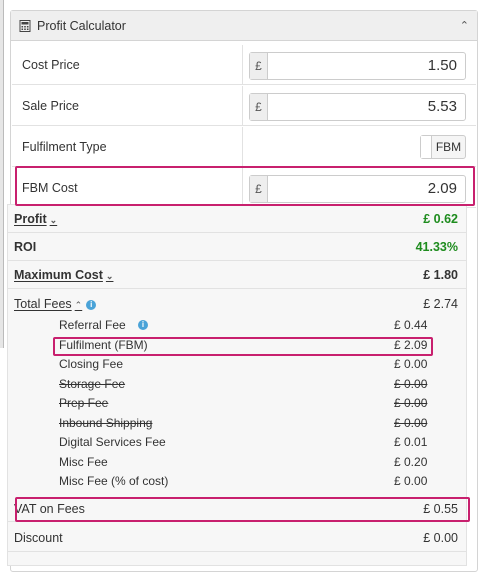 Image resolution: width=484 pixels, height=572 pixels. I want to click on discount-value: £ 0.00, so click(440, 538).